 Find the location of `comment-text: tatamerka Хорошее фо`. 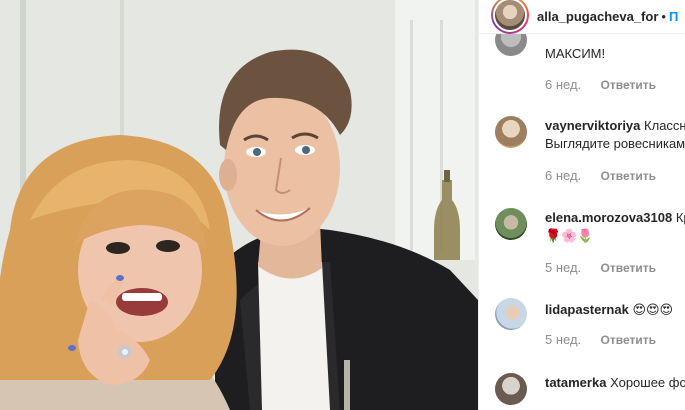

comment-text: tatamerka Хорошее фо is located at coordinates (615, 382).